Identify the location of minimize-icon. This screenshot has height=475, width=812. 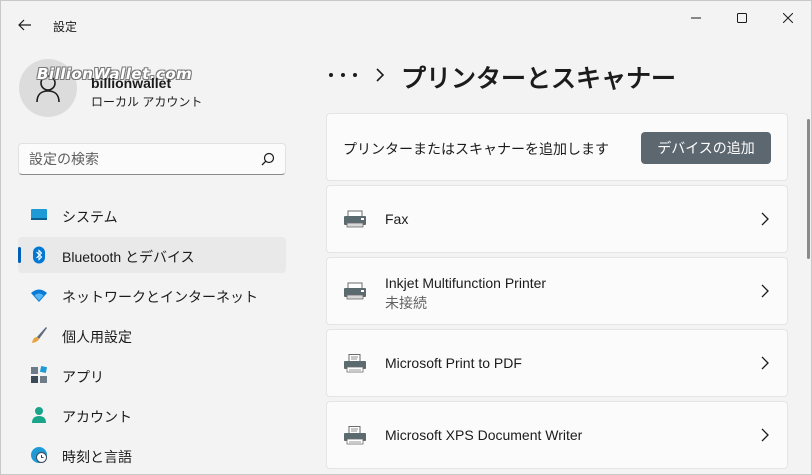
(696, 18).